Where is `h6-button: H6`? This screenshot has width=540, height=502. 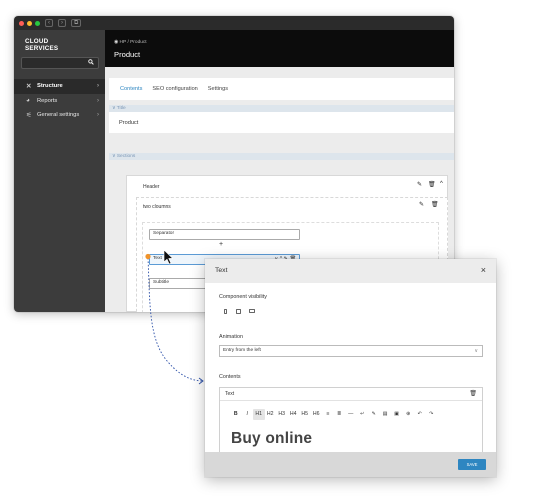
h6-button: H6 is located at coordinates (317, 414).